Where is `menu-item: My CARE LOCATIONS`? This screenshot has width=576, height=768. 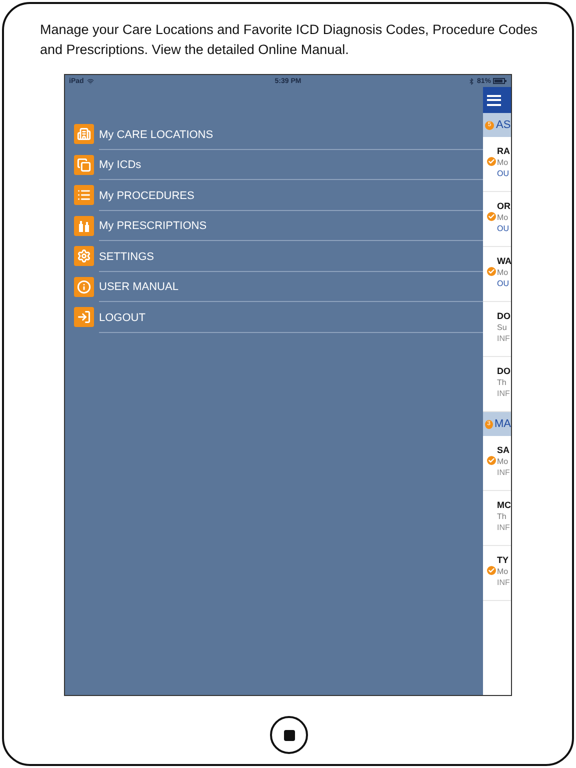 menu-item: My CARE LOCATIONS is located at coordinates (291, 134).